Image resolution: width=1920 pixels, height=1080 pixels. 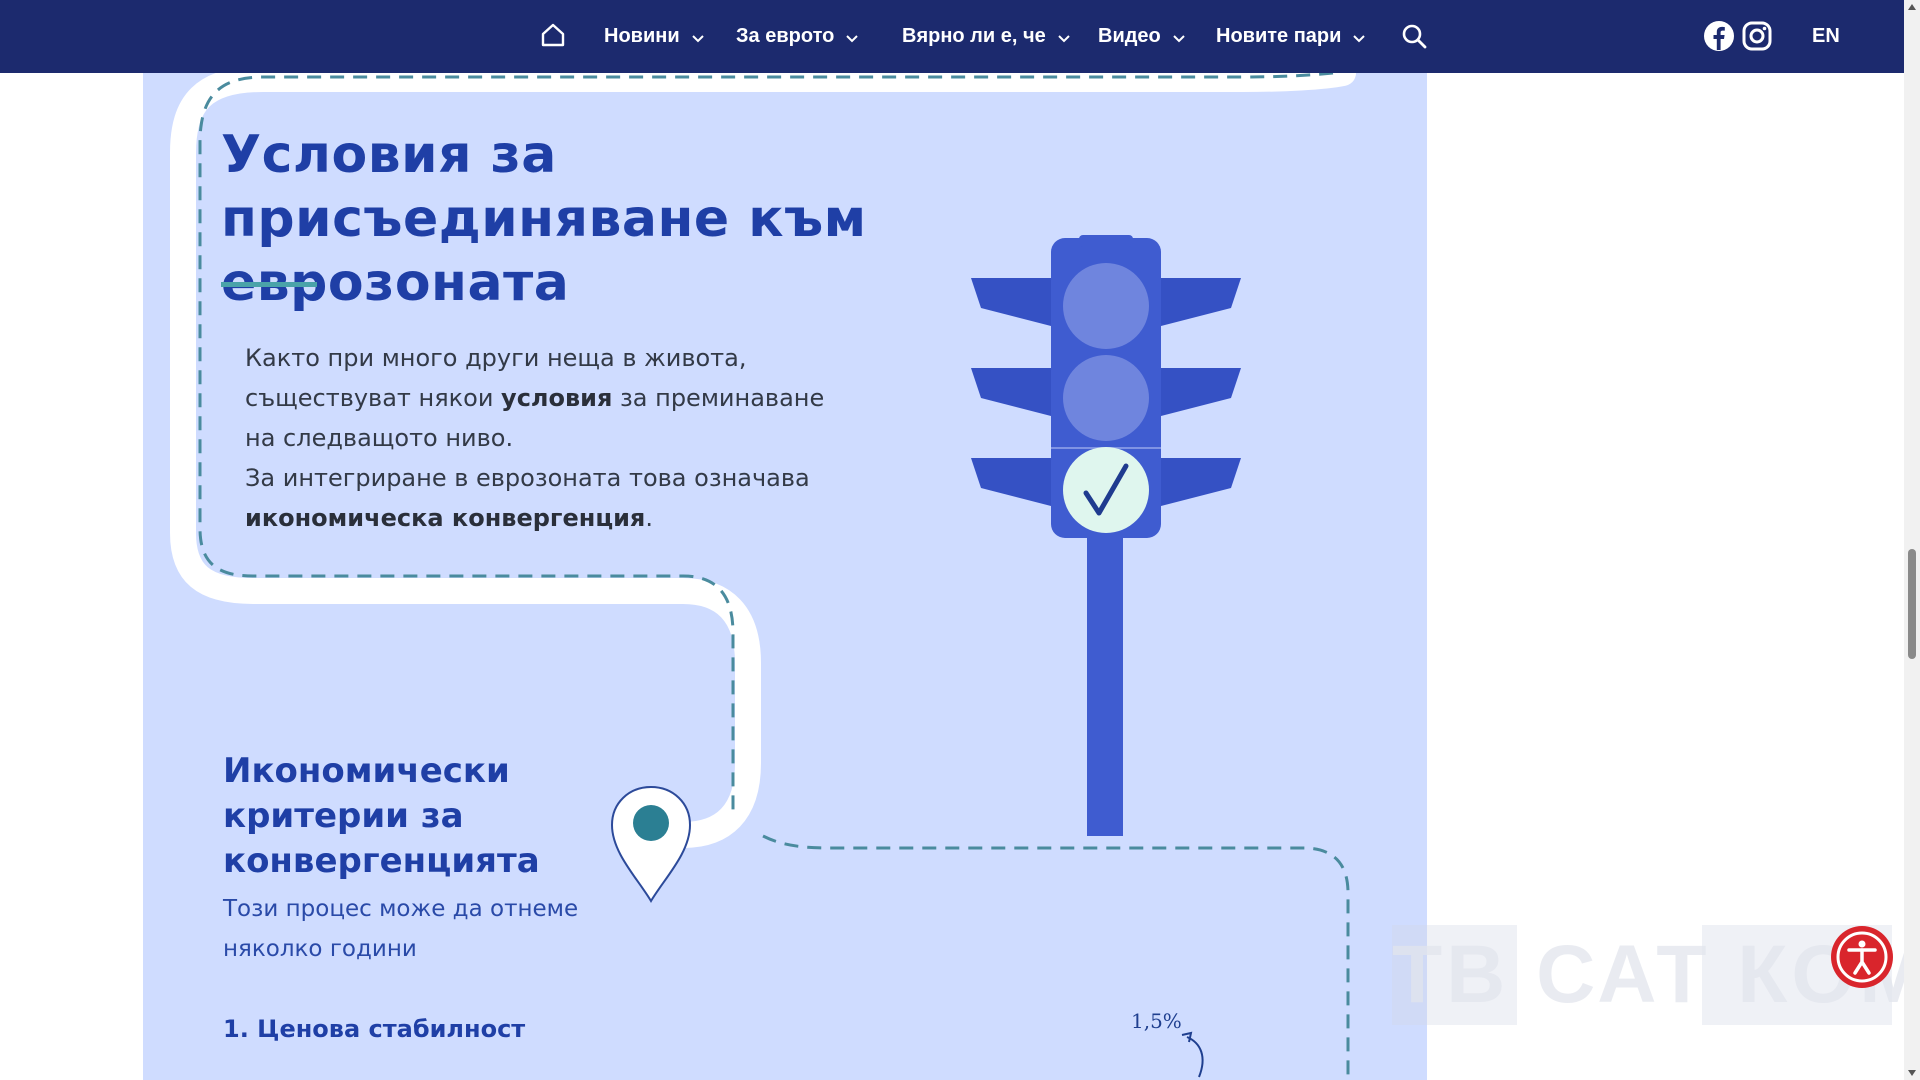 What do you see at coordinates (1279, 36) in the screenshot?
I see `nav-item-label: Новите пари` at bounding box center [1279, 36].